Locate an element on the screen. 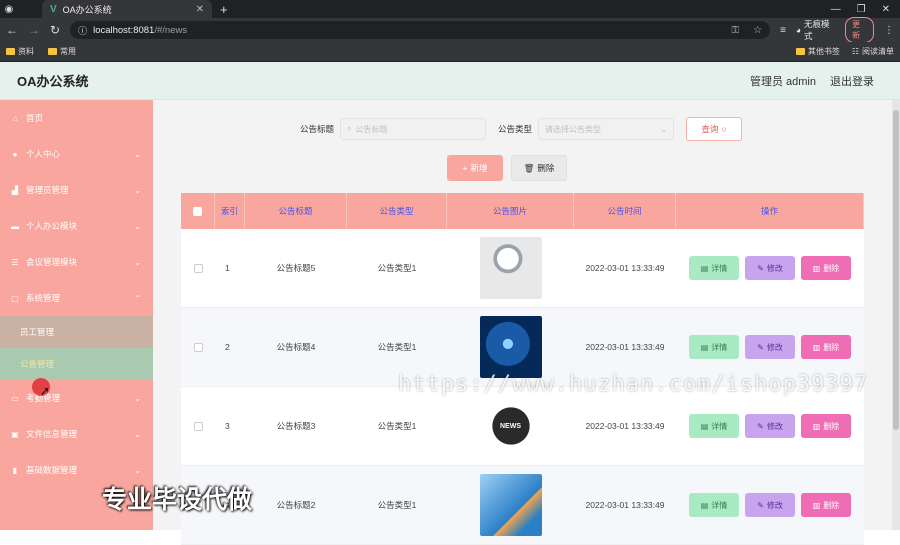 The image size is (900, 545). browser-menu-icon: ◉ is located at coordinates (9, 9).